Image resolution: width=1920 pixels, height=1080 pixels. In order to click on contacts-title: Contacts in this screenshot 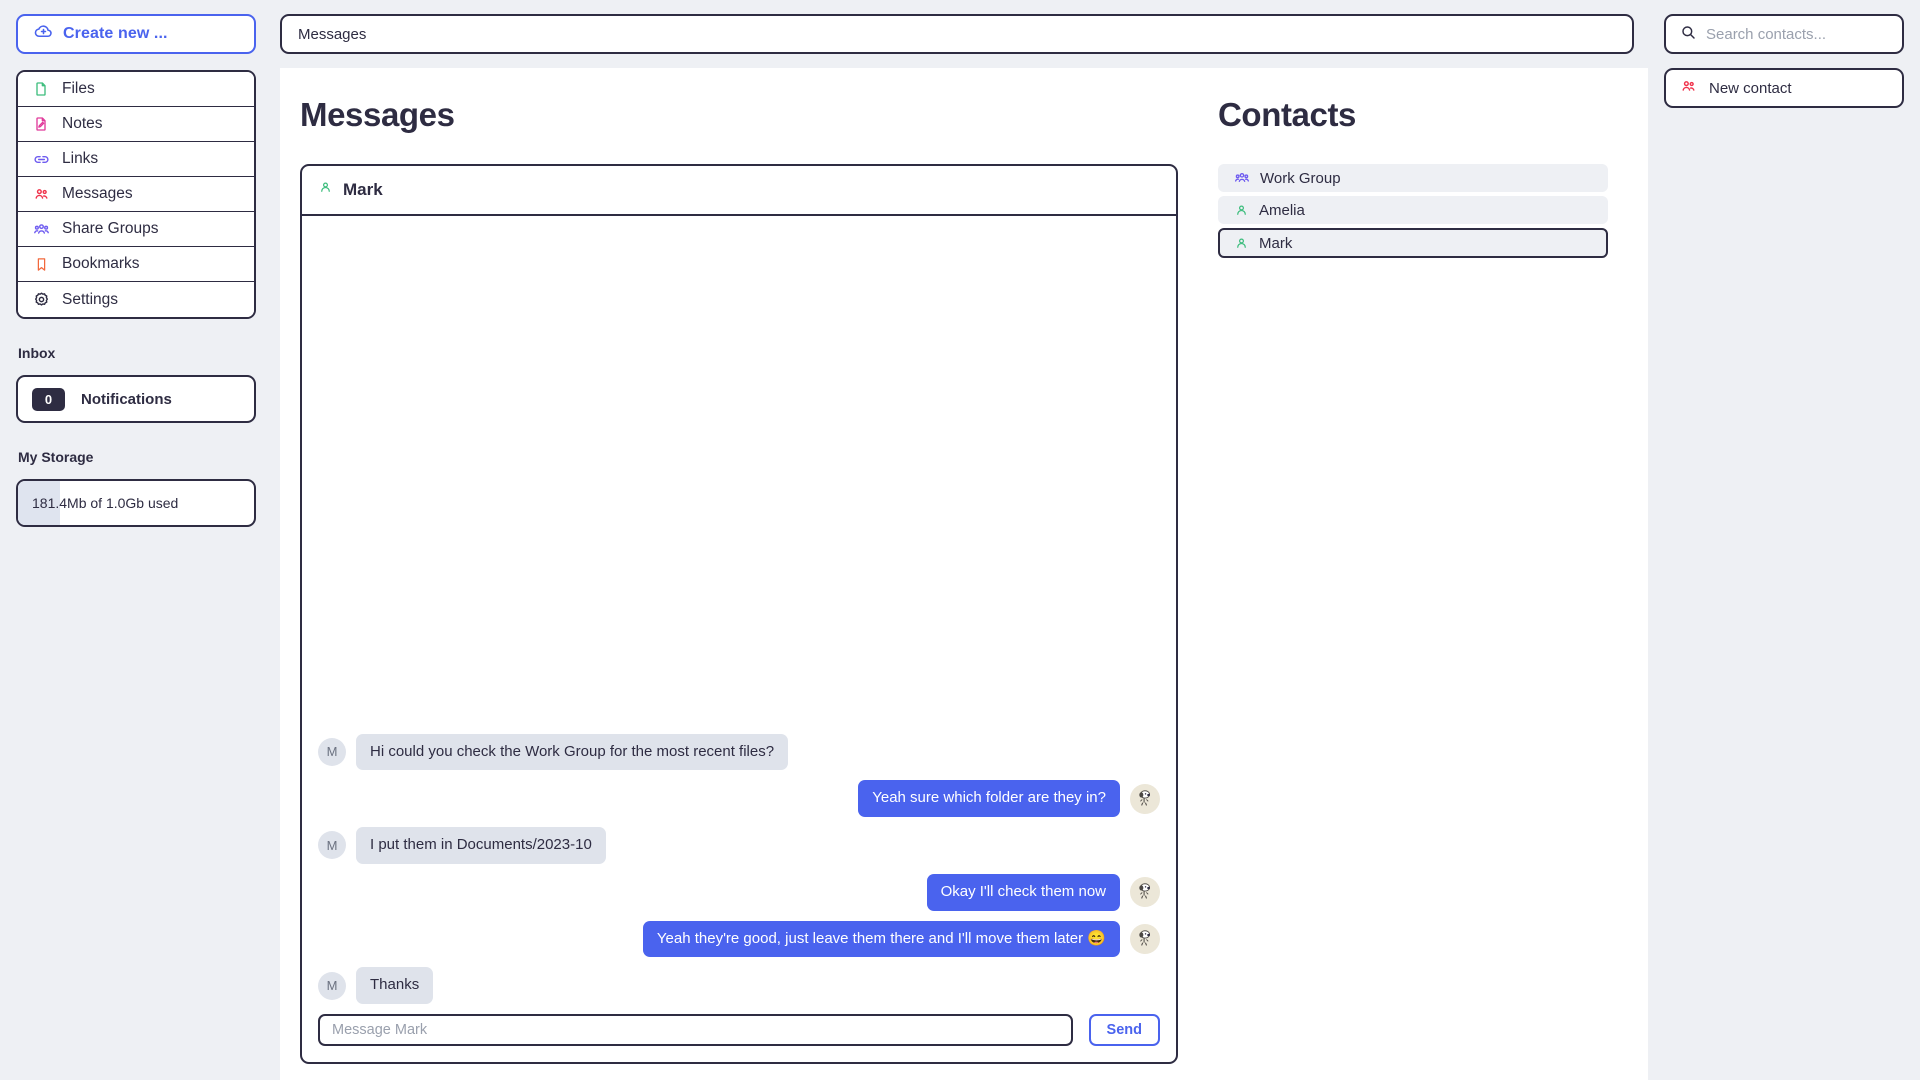, I will do `click(1287, 114)`.